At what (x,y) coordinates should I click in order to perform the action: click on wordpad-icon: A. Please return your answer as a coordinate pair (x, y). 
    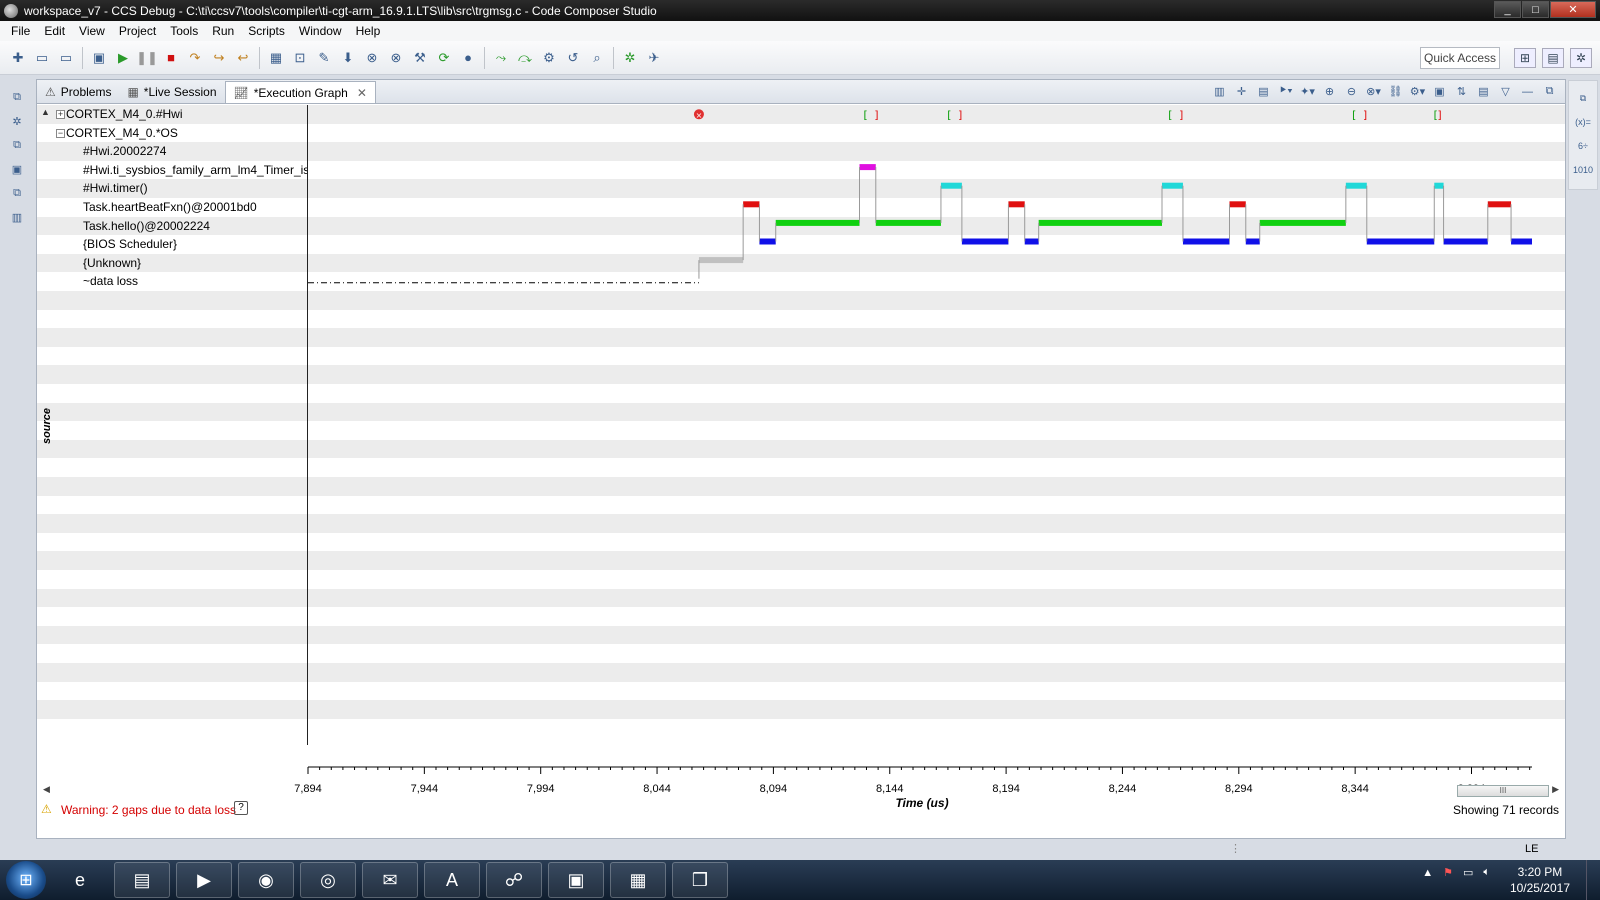
    Looking at the image, I should click on (452, 880).